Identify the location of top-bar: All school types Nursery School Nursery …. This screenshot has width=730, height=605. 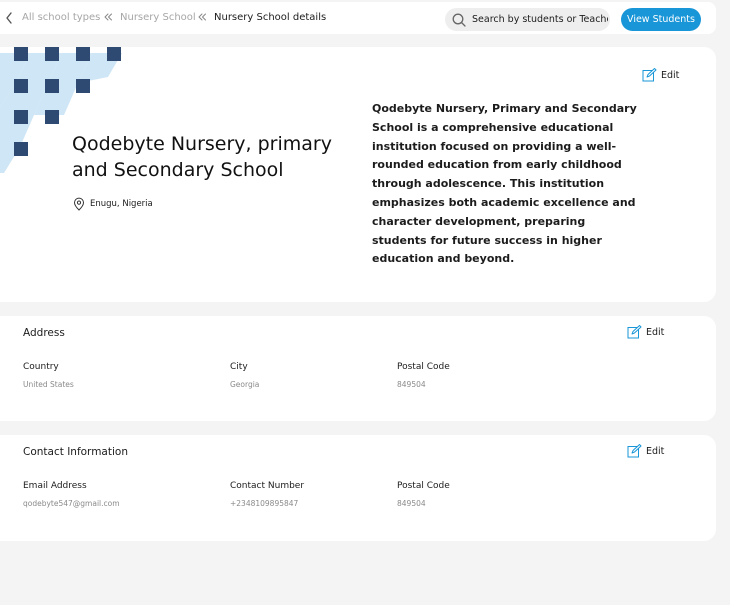
(358, 18).